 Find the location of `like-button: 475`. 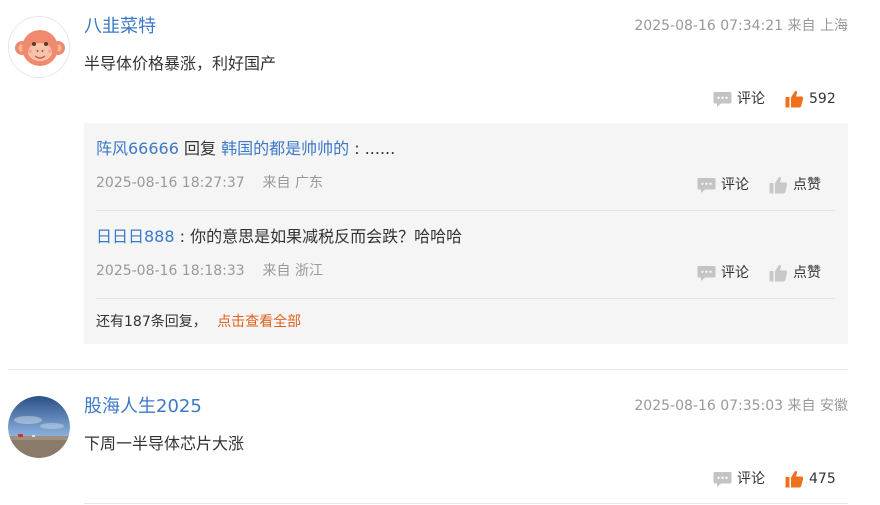

like-button: 475 is located at coordinates (810, 479).